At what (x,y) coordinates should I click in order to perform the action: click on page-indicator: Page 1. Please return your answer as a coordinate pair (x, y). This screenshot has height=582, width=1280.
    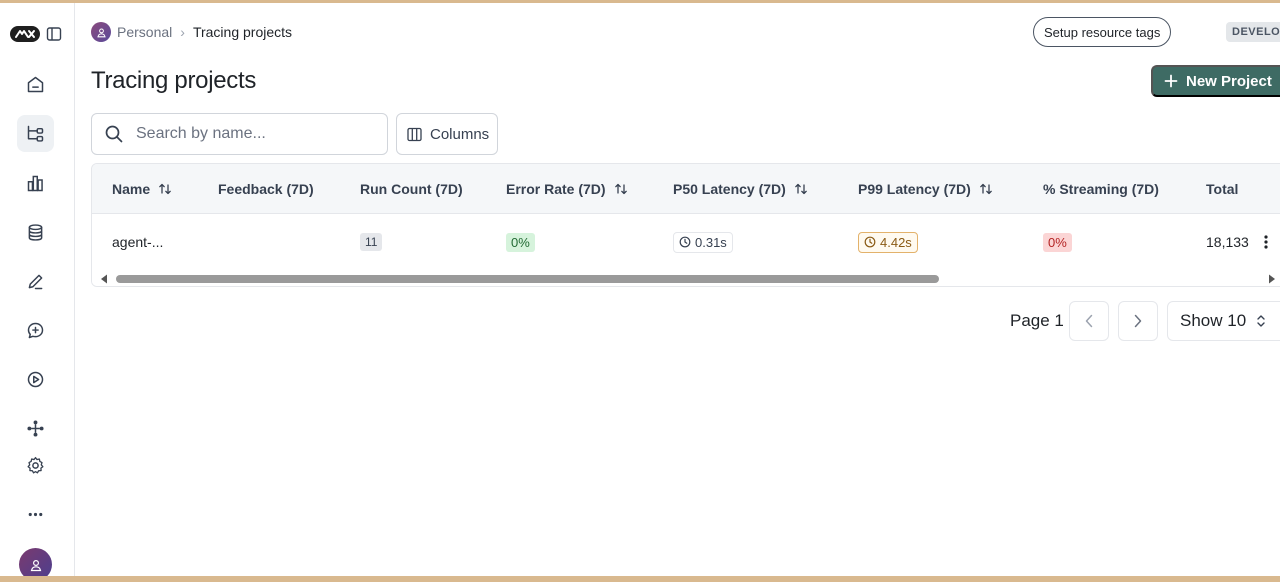
    Looking at the image, I should click on (1037, 320).